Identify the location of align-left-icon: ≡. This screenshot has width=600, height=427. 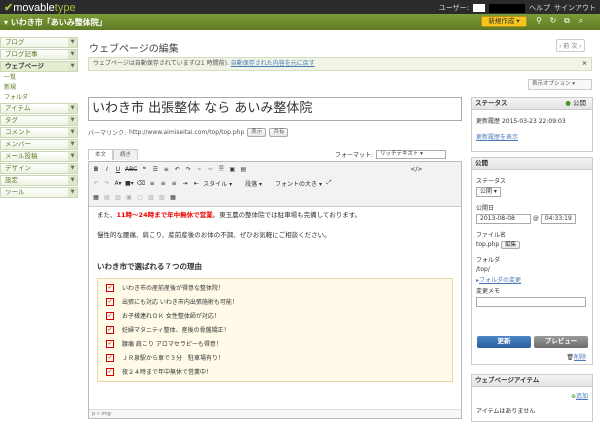
(152, 183).